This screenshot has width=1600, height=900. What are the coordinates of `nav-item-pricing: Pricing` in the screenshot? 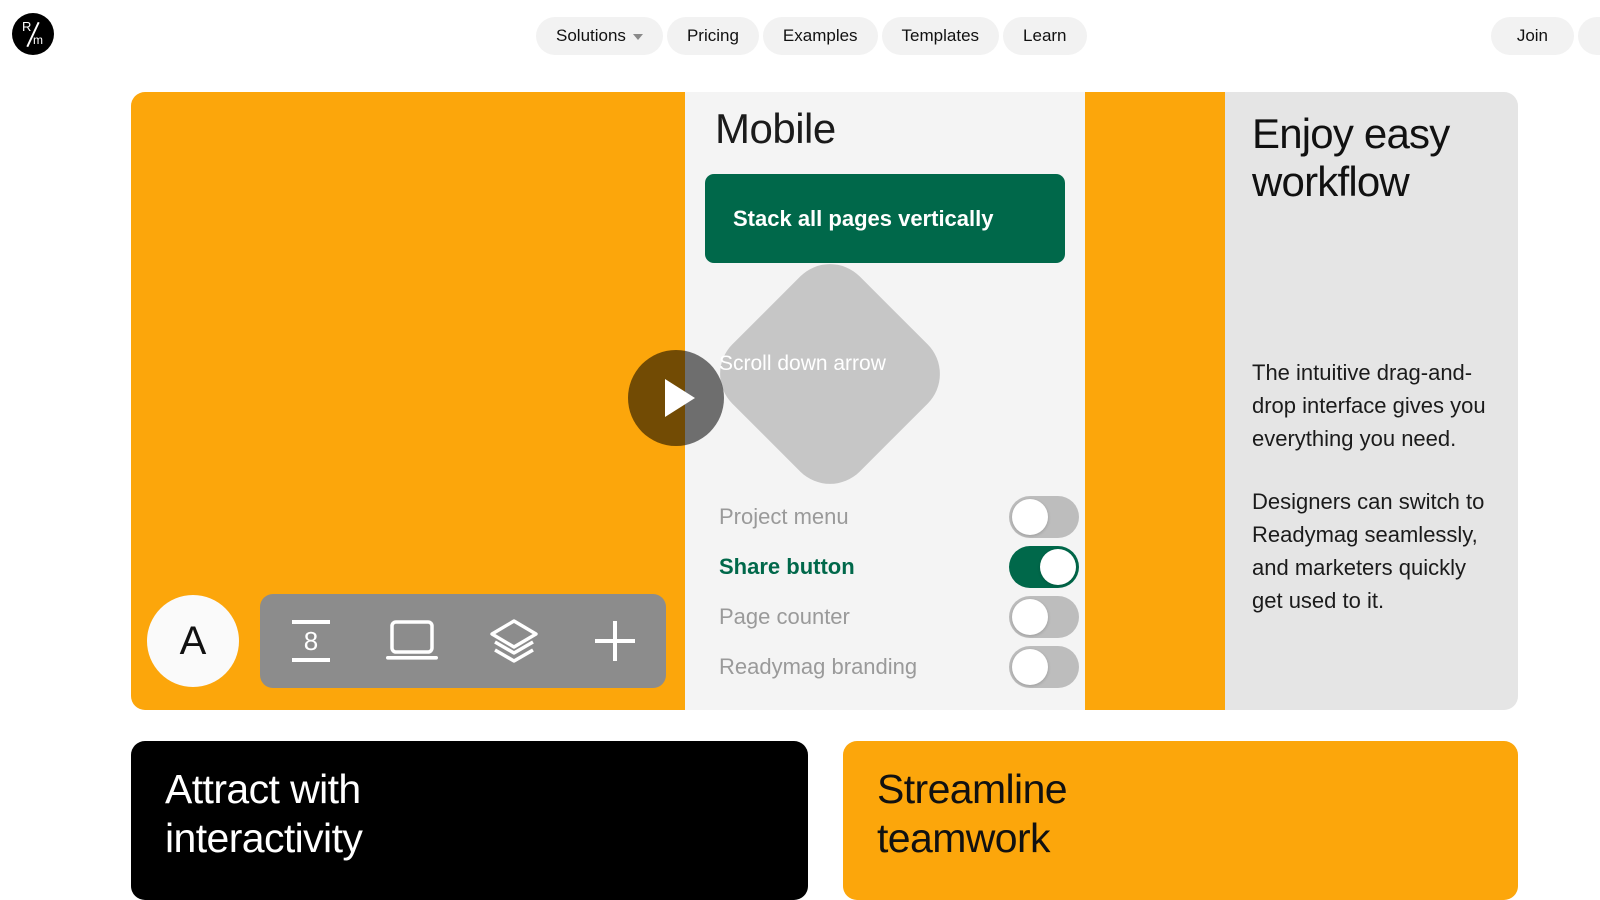 It's located at (712, 36).